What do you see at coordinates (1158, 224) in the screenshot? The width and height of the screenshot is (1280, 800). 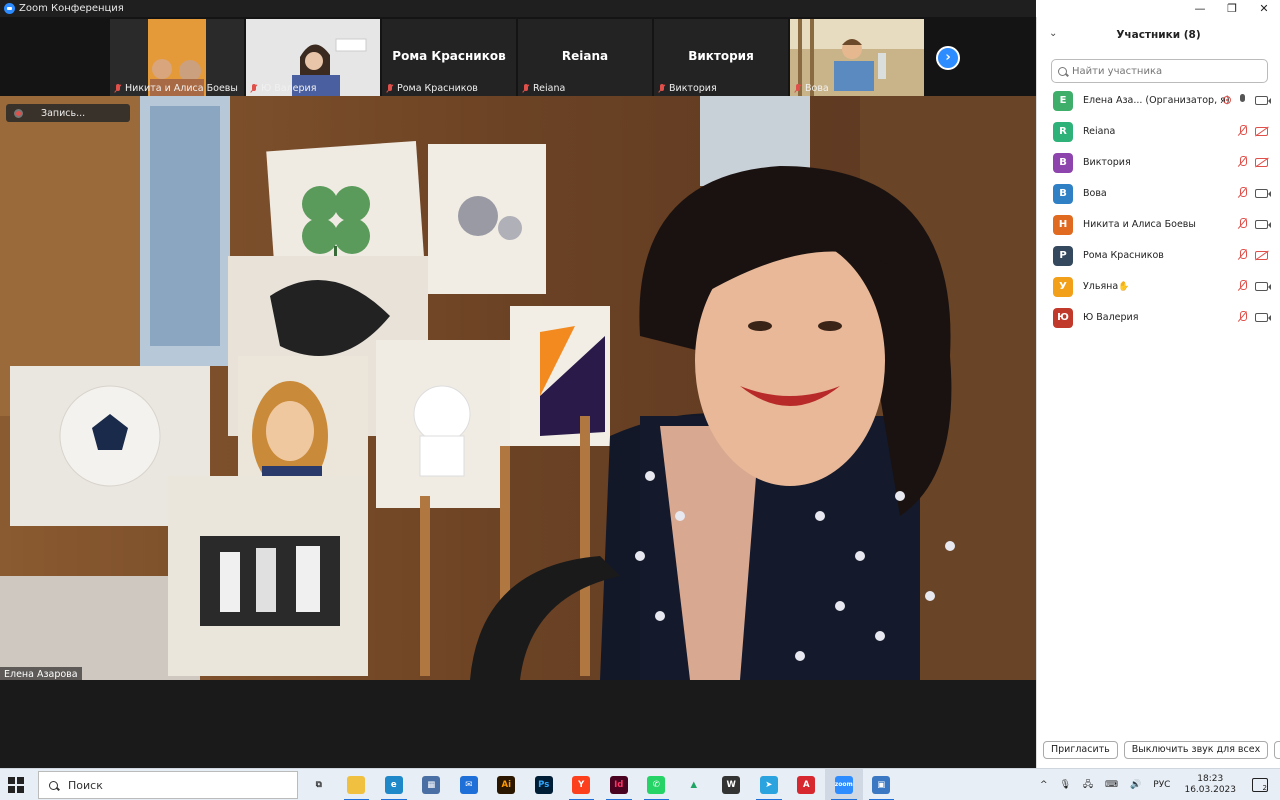 I see `participant-row: Н Никита и Алиса Боевы` at bounding box center [1158, 224].